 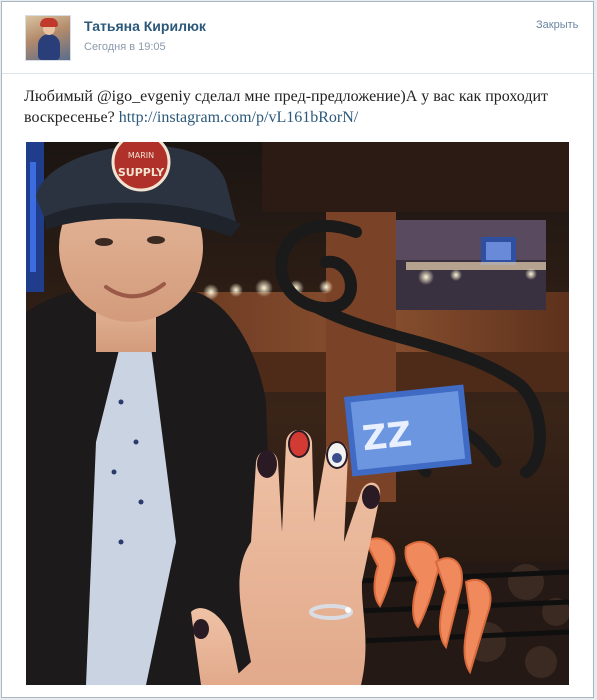 I want to click on avatar-hair, so click(x=49, y=22).